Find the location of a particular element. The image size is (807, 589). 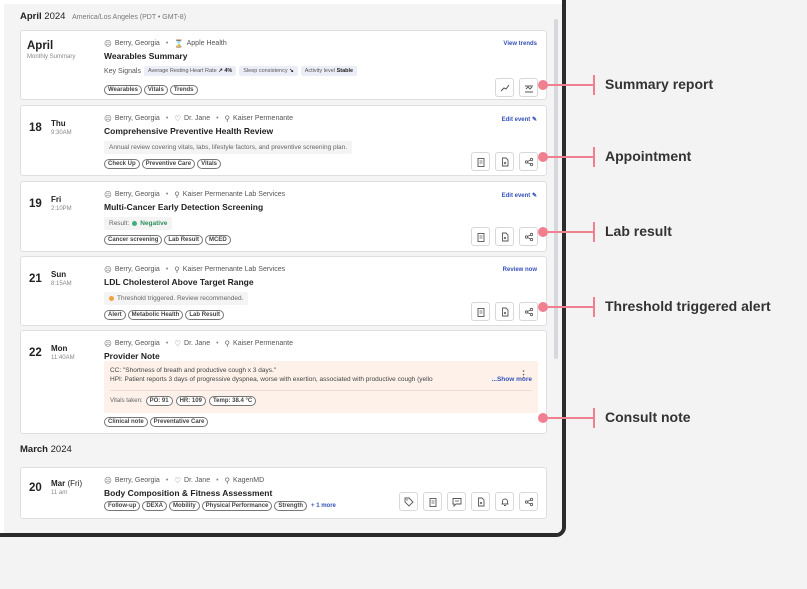

warning-dot is located at coordinates (111, 298).